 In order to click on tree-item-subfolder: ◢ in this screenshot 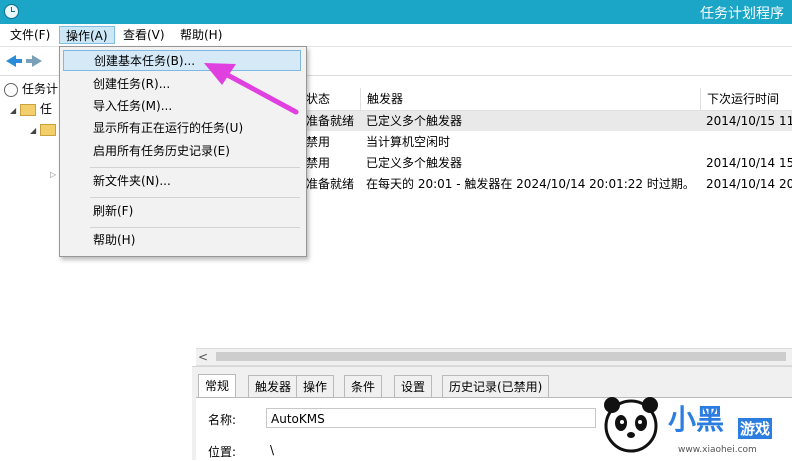, I will do `click(45, 129)`.